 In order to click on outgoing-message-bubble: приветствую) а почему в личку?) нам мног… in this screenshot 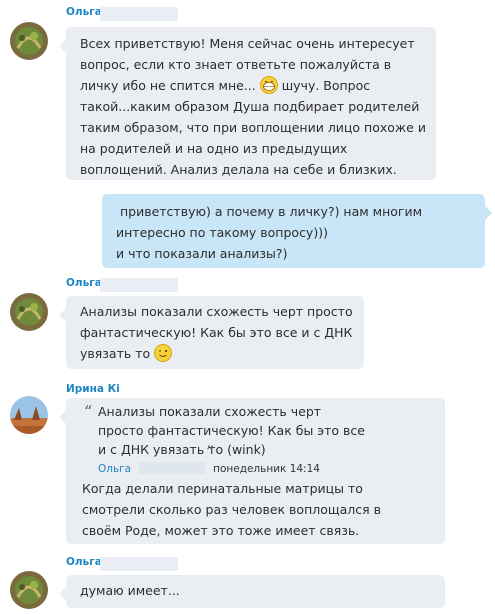, I will do `click(297, 231)`.